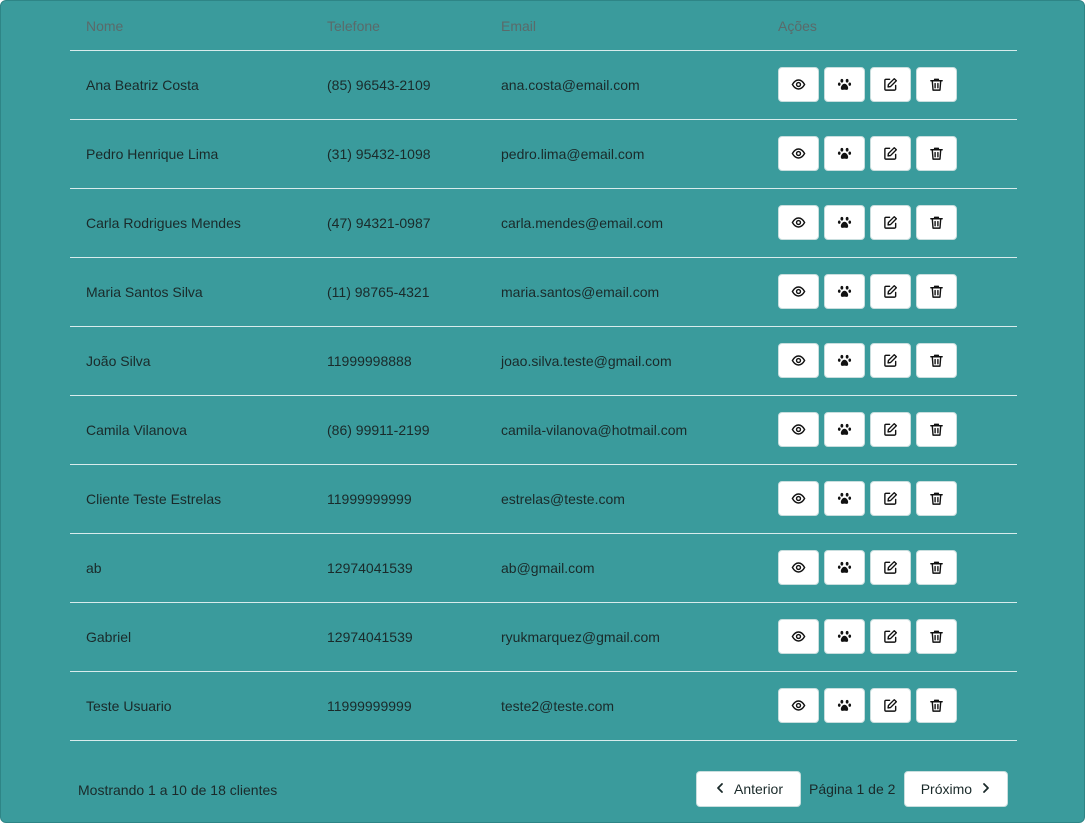  I want to click on cell-telefone: 12974041539, so click(370, 568).